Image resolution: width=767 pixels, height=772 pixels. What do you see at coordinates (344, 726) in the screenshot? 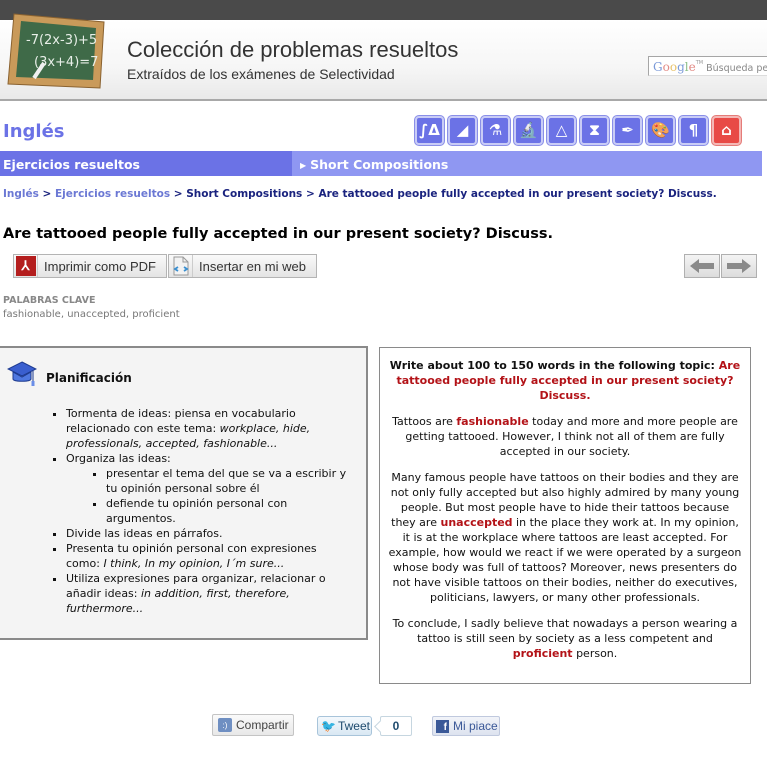
I see `tweet-button: 🐦 Tweet` at bounding box center [344, 726].